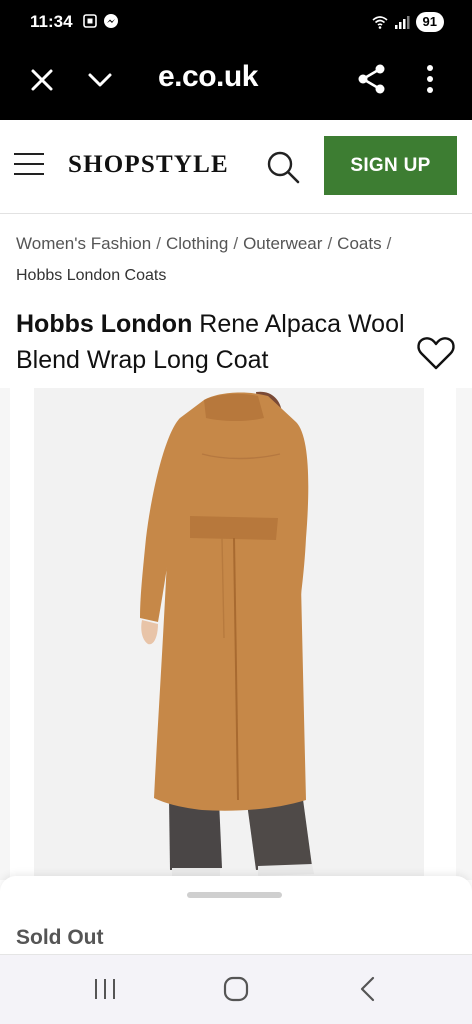 Image resolution: width=472 pixels, height=1024 pixels. Describe the element at coordinates (372, 79) in the screenshot. I see `share-icon` at that location.